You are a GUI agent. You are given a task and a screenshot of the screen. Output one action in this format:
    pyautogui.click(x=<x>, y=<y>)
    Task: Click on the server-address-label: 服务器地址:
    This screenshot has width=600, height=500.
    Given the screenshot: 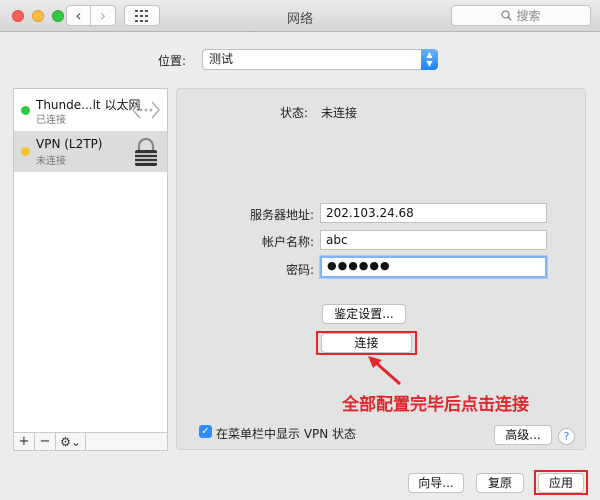 What is the action you would take?
    pyautogui.click(x=281, y=215)
    